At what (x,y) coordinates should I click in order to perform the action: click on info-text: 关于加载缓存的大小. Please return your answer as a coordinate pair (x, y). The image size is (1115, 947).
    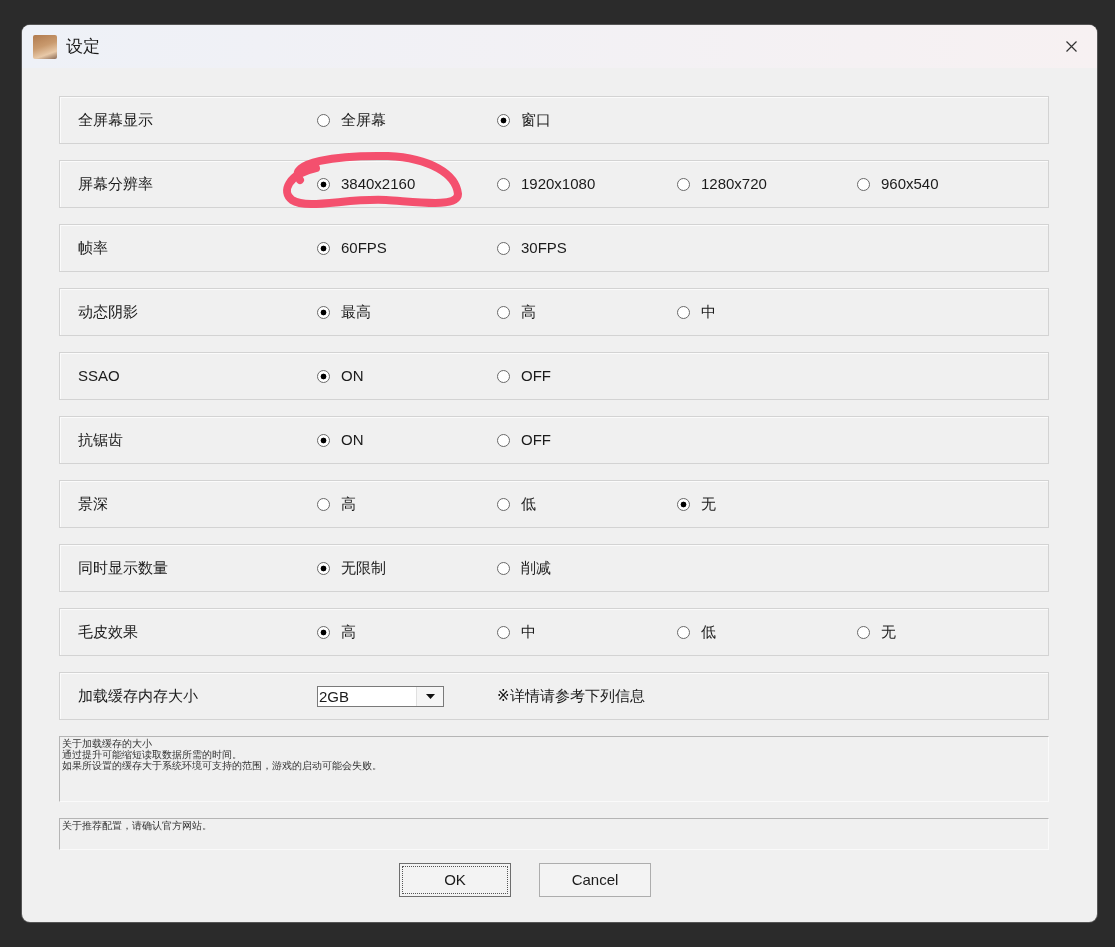
    Looking at the image, I should click on (107, 743).